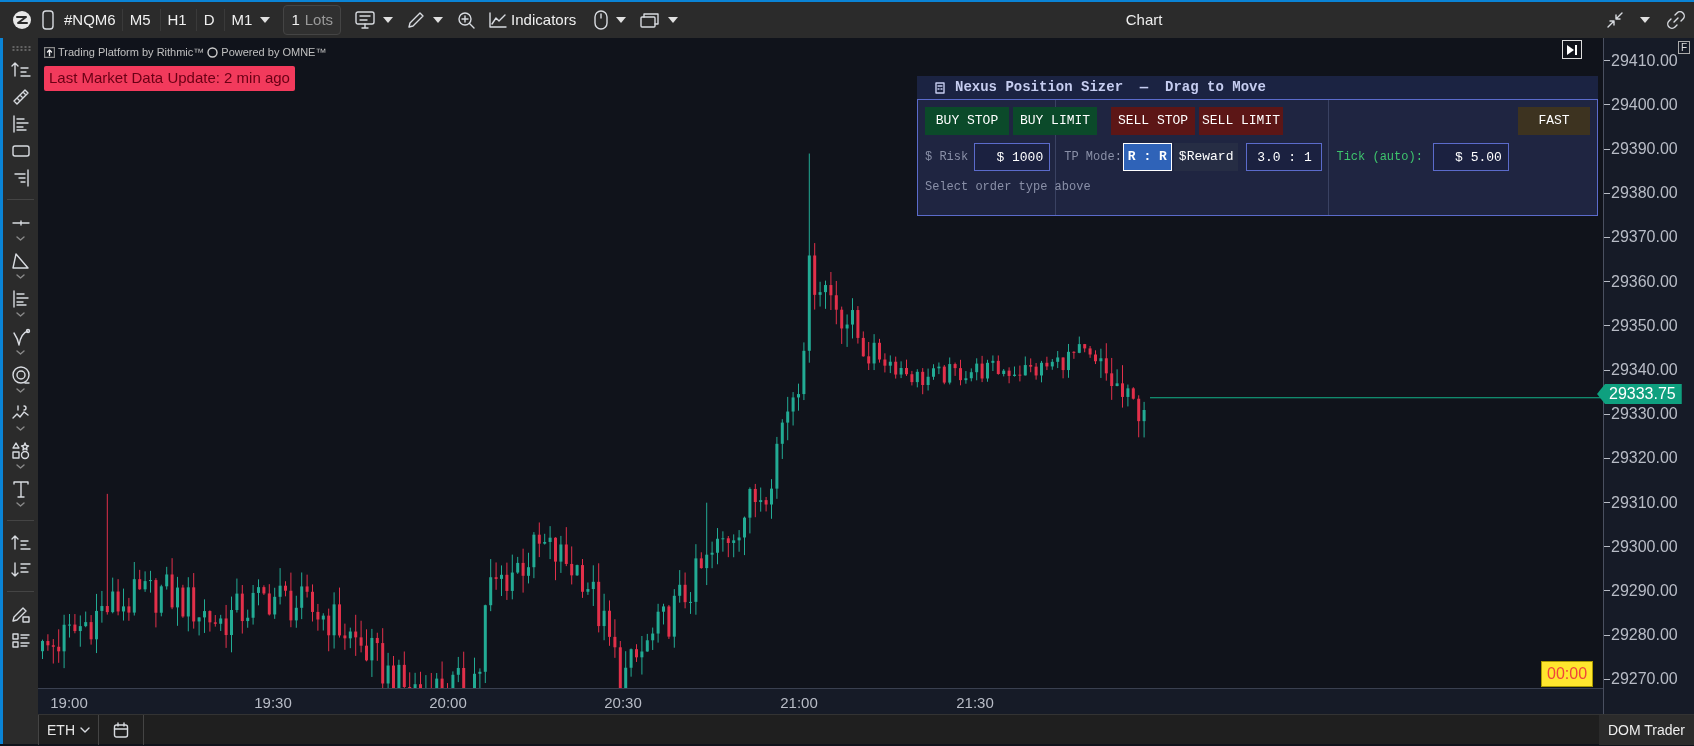 This screenshot has width=1694, height=746. What do you see at coordinates (1144, 19) in the screenshot?
I see `window-title: Chart` at bounding box center [1144, 19].